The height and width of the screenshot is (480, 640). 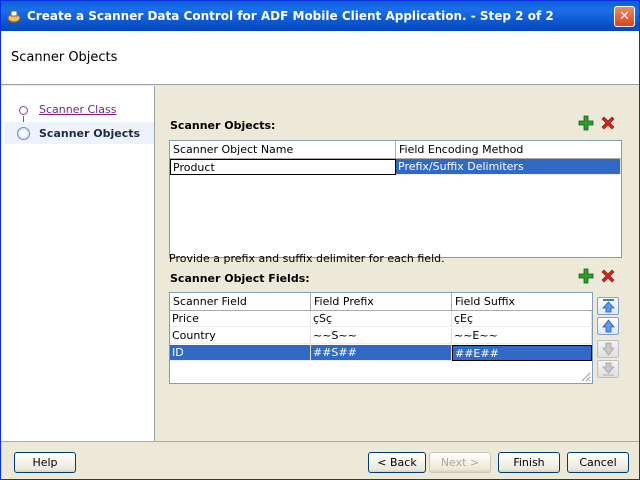 What do you see at coordinates (240, 278) in the screenshot?
I see `scanner-fields-label: Scanner Object Fields:` at bounding box center [240, 278].